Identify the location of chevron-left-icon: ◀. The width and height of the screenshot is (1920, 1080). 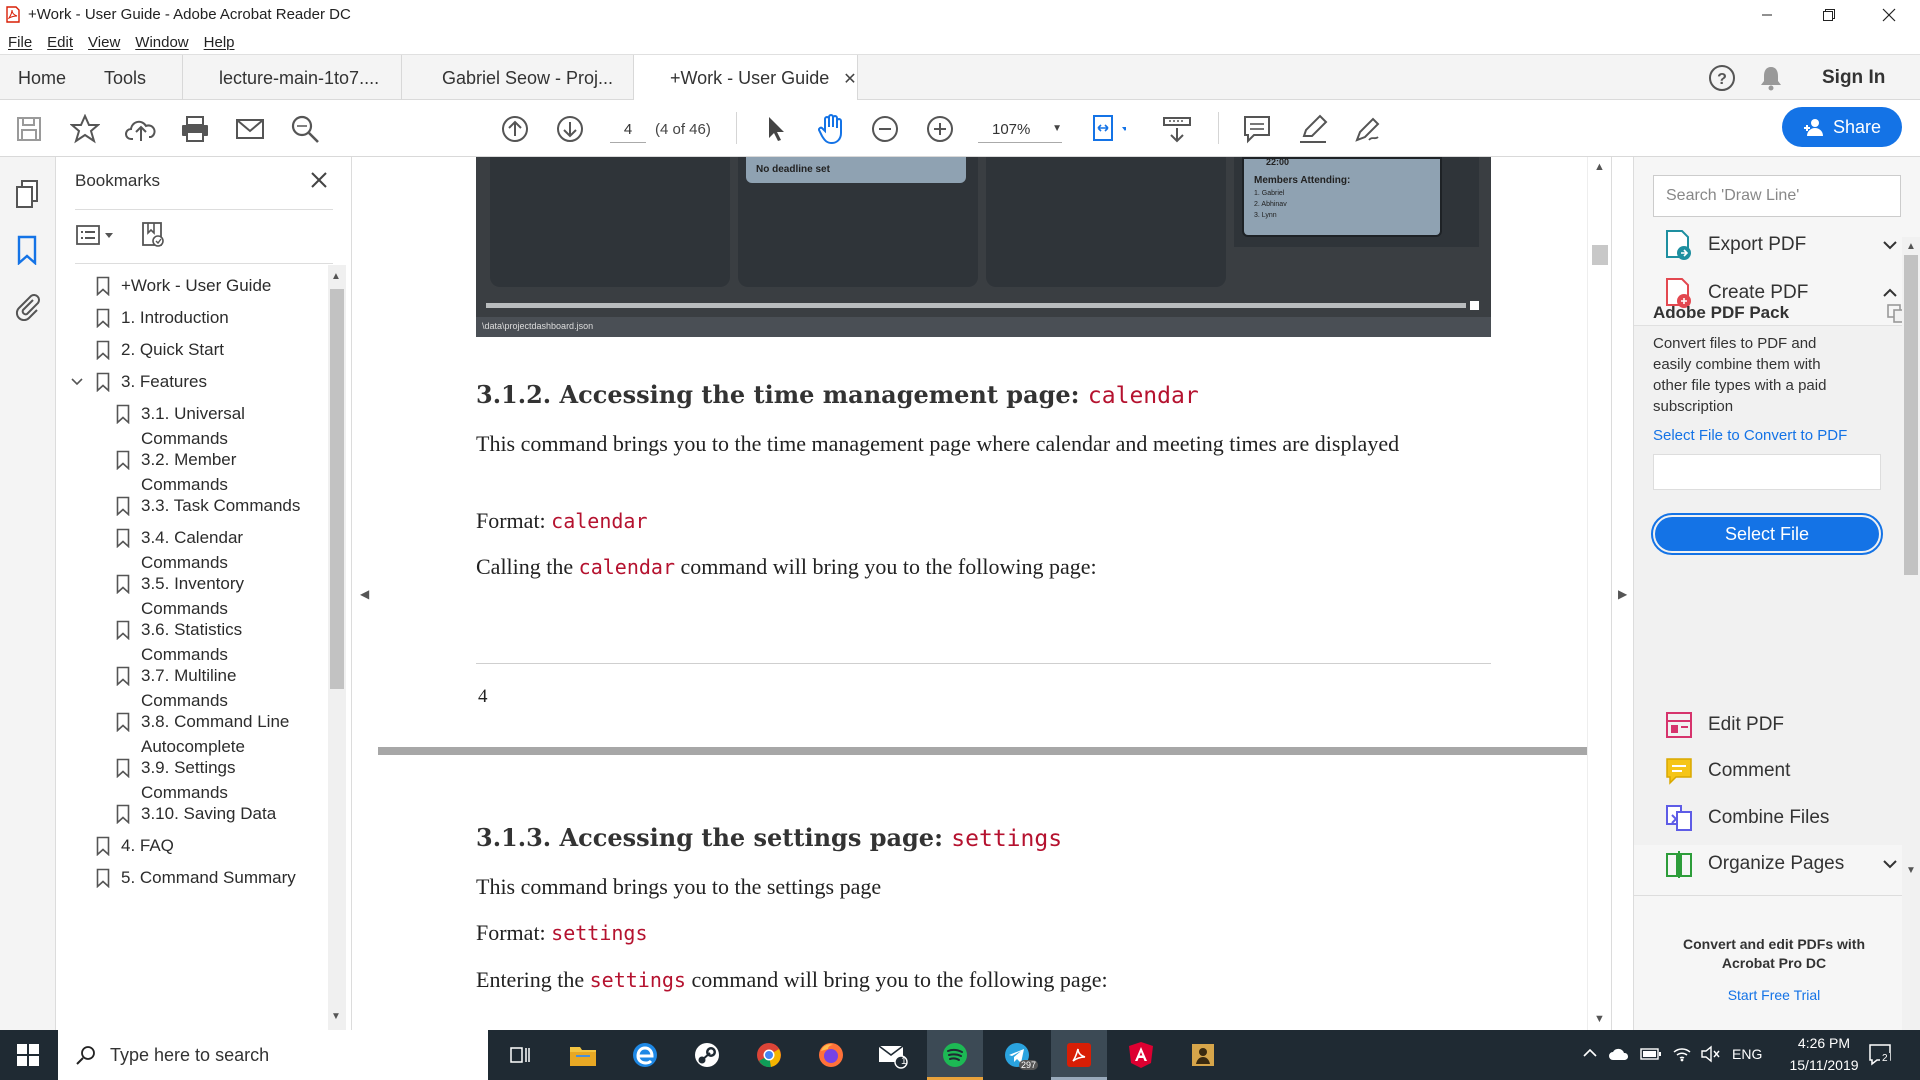
(364, 594).